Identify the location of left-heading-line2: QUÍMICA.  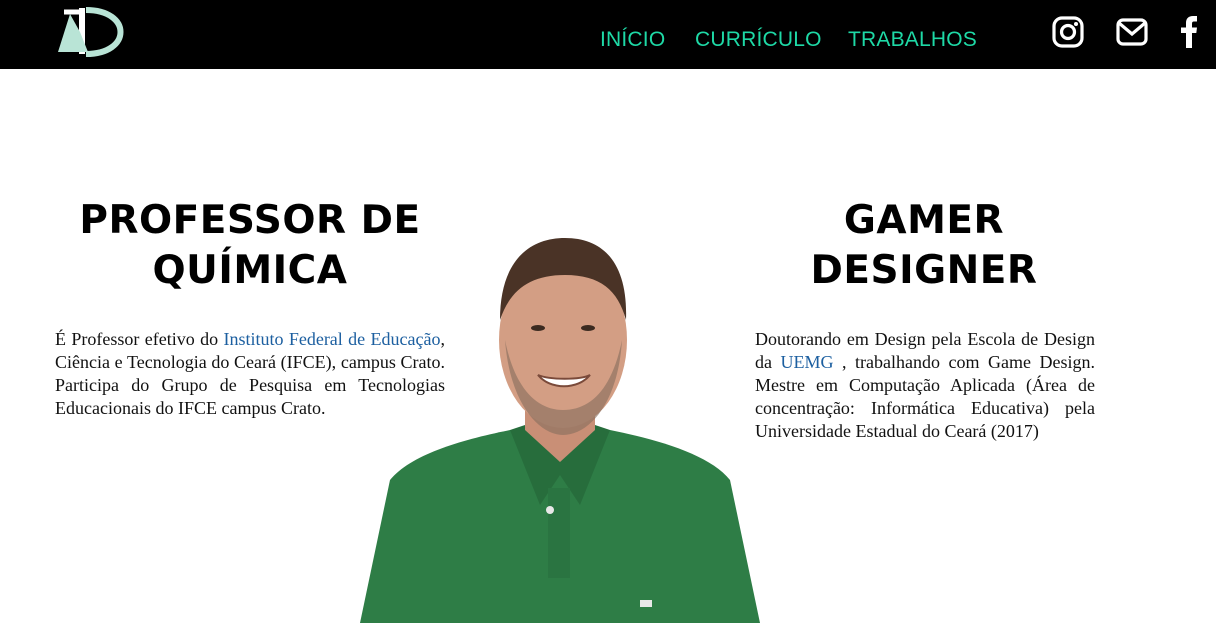
(250, 270).